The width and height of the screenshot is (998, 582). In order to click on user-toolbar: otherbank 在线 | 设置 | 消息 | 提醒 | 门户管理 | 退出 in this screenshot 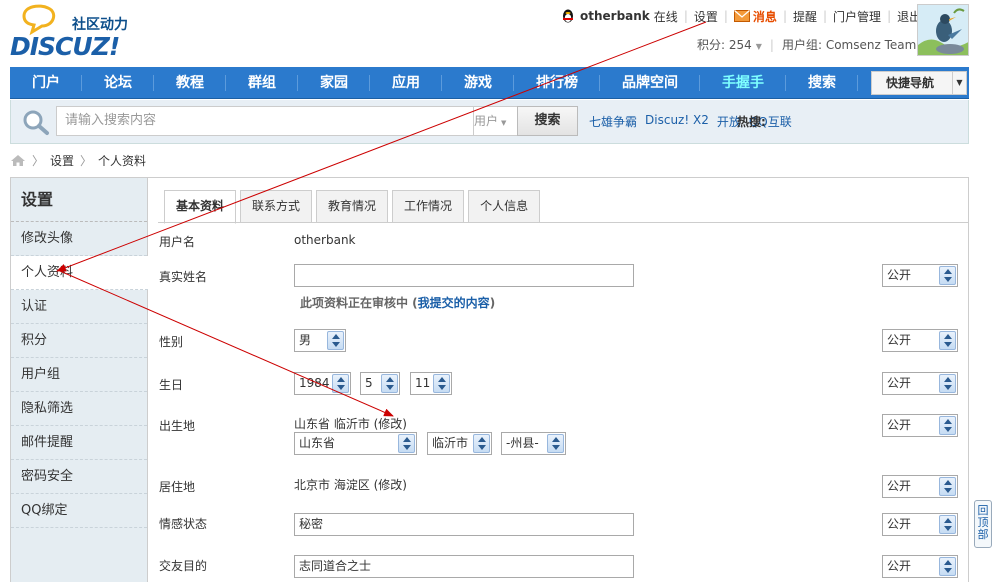, I will do `click(740, 16)`.